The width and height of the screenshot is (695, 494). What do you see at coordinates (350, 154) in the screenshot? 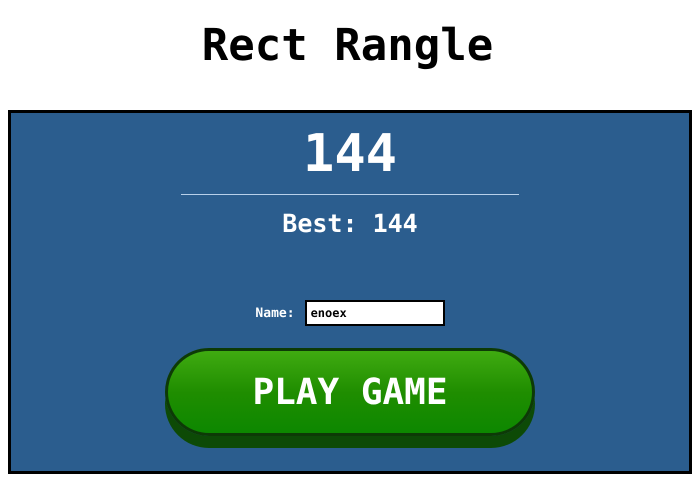
I see `score: 144` at bounding box center [350, 154].